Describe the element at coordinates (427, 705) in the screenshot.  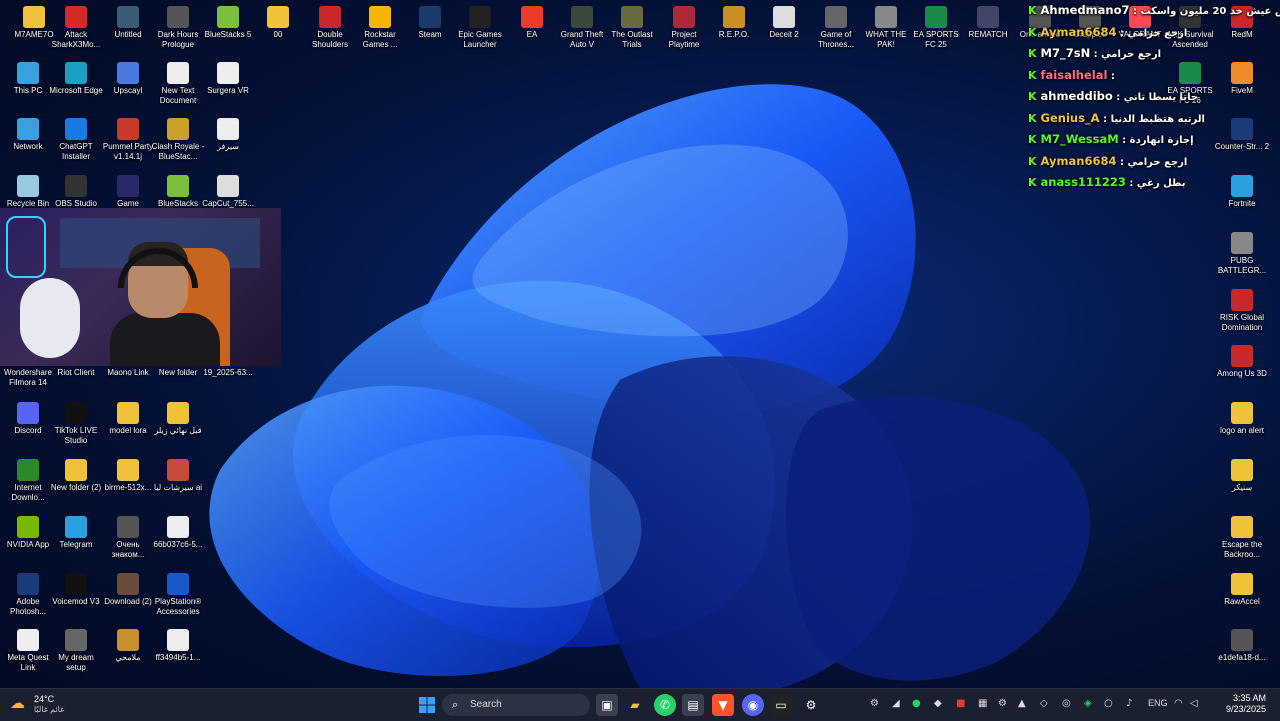
I see `start-button` at that location.